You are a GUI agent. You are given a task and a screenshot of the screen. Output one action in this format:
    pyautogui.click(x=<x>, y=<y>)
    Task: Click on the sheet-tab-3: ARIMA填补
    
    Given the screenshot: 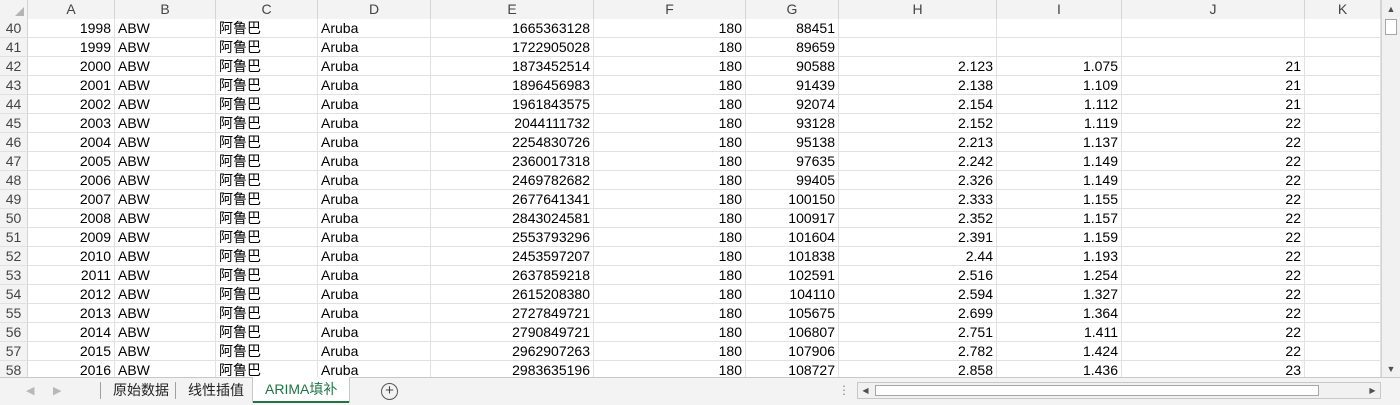 What is the action you would take?
    pyautogui.click(x=301, y=390)
    